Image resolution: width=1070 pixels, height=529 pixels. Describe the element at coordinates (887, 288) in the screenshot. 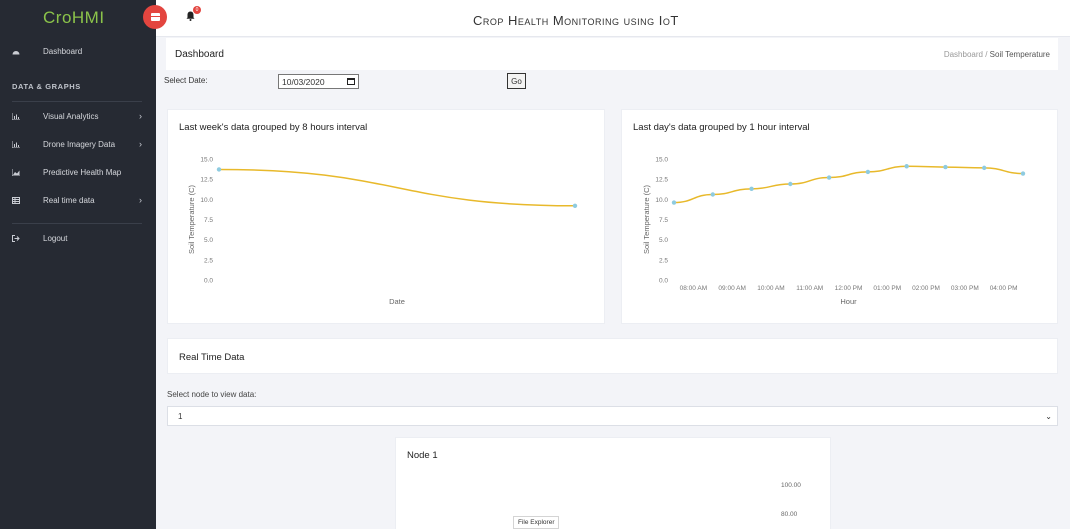

I see `x-tick-label: 01:00 PM` at that location.